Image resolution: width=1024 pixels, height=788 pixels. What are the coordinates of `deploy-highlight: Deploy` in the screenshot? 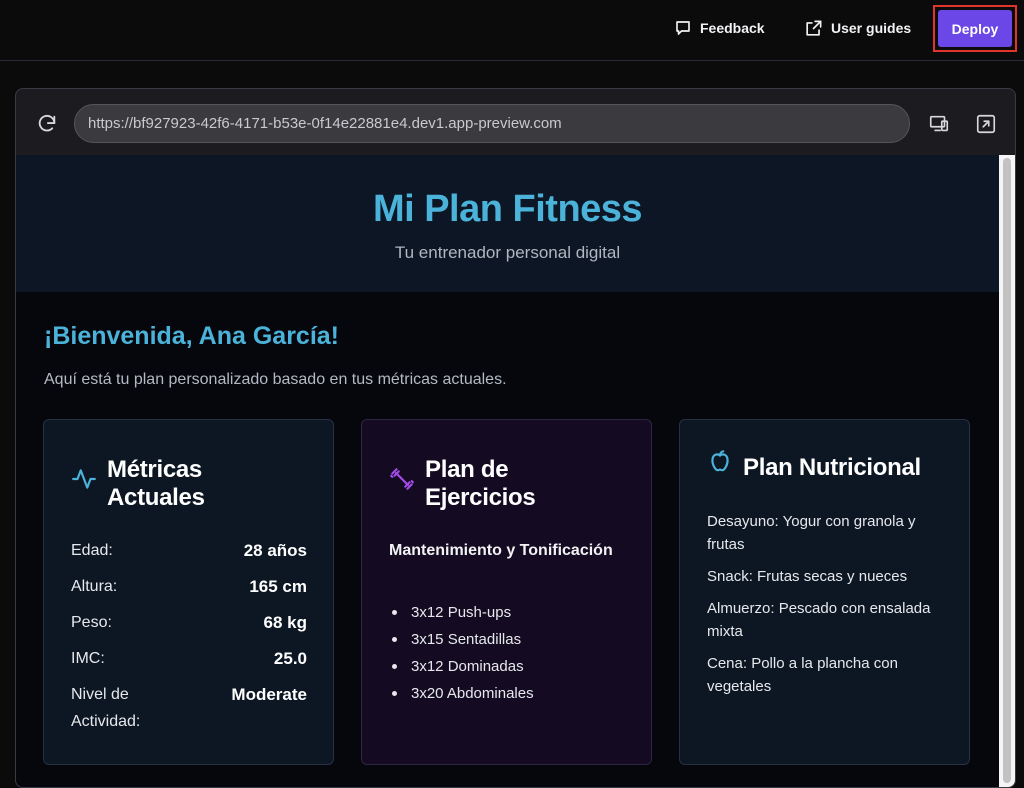 It's located at (975, 28).